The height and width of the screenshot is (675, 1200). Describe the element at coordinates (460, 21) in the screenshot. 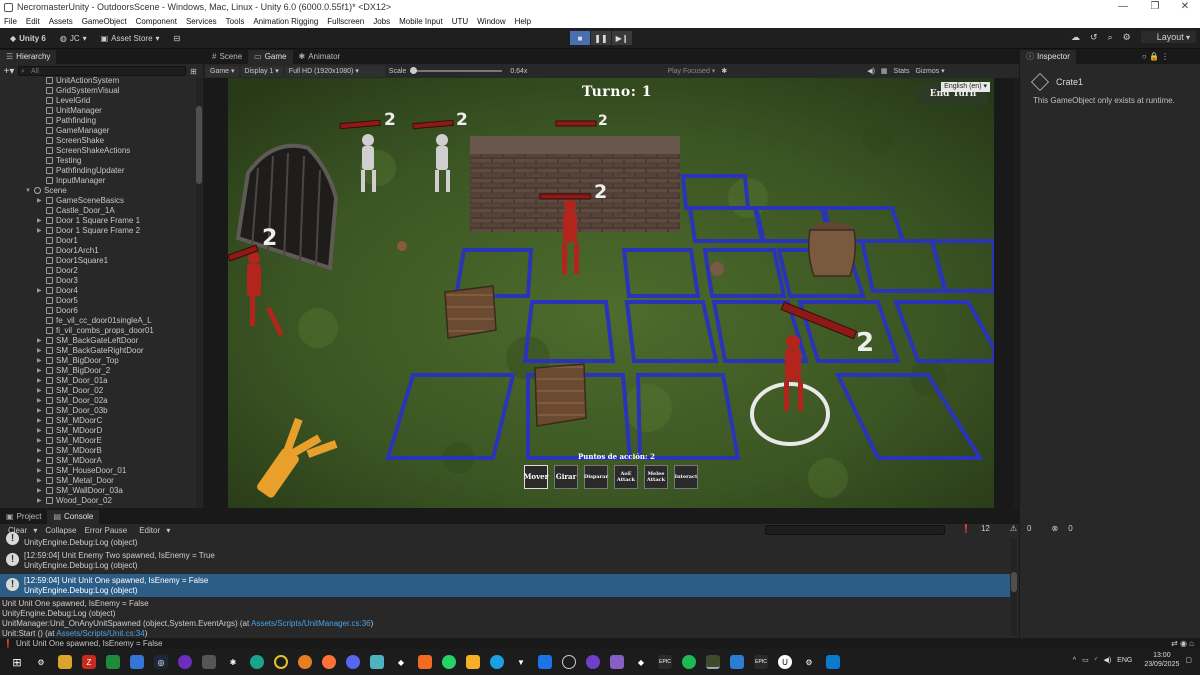

I see `menu-utu: UTU` at that location.